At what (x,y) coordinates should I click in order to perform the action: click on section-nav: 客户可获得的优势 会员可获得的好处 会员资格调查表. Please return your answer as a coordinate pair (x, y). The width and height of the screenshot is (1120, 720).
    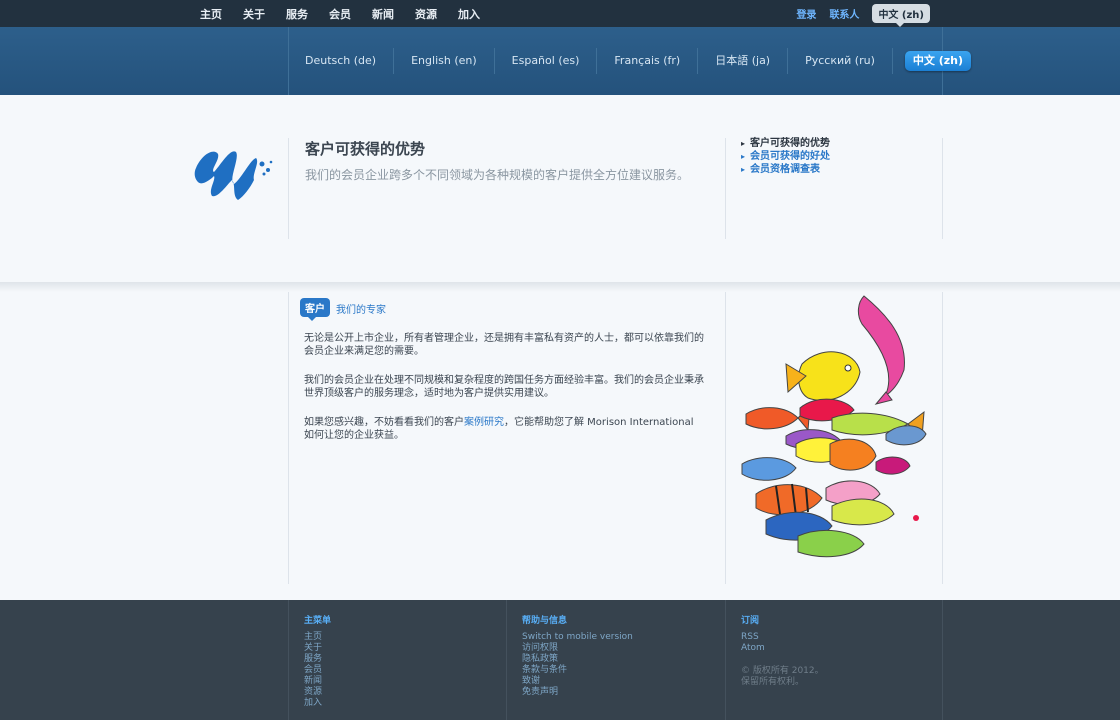
    Looking at the image, I should click on (785, 156).